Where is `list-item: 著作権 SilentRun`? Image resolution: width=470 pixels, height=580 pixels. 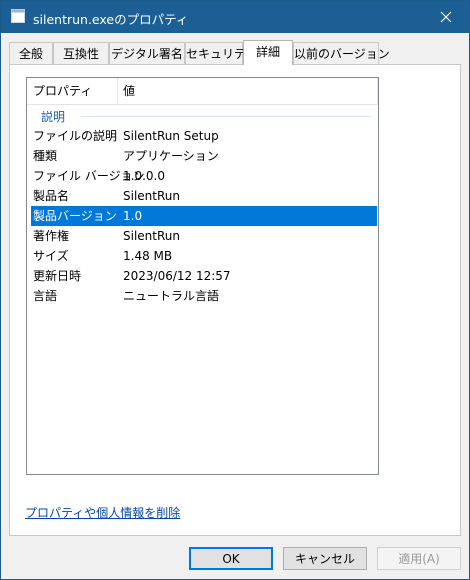 list-item: 著作権 SilentRun is located at coordinates (202, 236).